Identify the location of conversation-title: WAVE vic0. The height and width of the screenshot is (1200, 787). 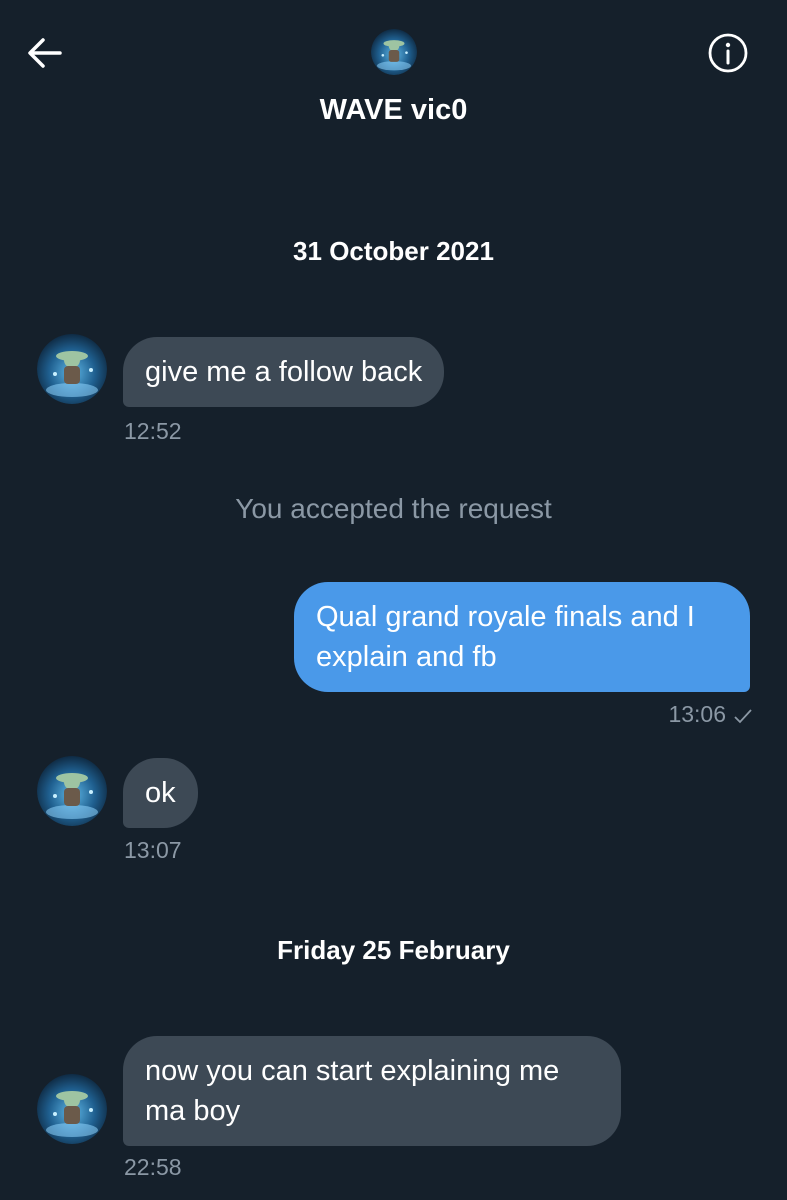
(393, 110).